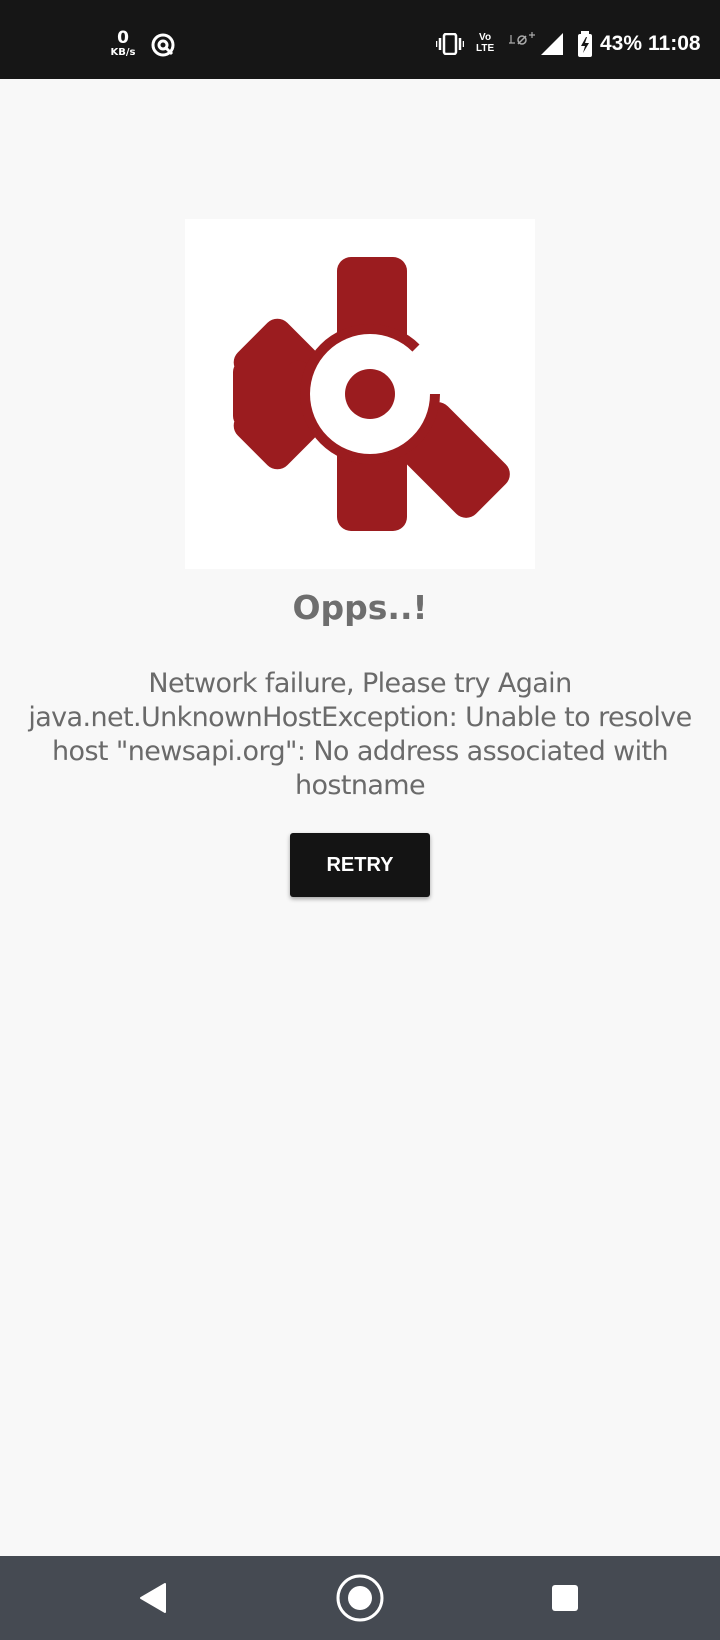  What do you see at coordinates (552, 44) in the screenshot?
I see `signal-icon` at bounding box center [552, 44].